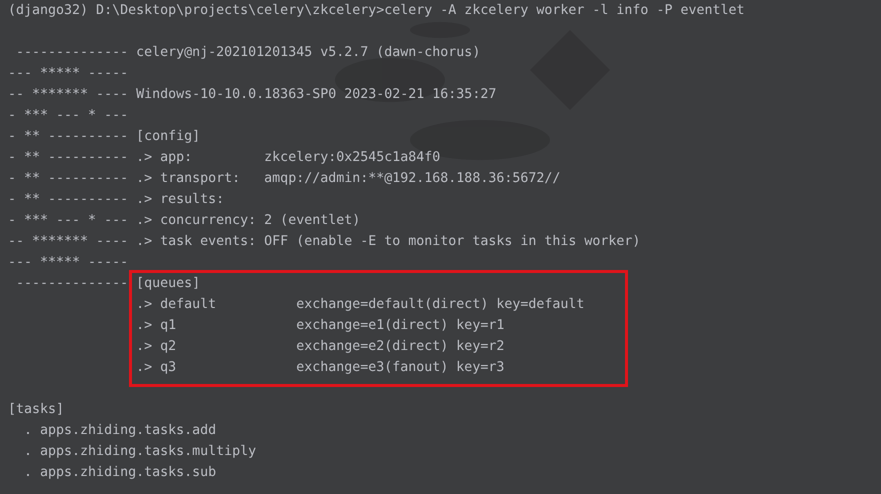 The height and width of the screenshot is (494, 881). What do you see at coordinates (68, 116) in the screenshot?
I see `terminal-line: - *** --- * ---` at bounding box center [68, 116].